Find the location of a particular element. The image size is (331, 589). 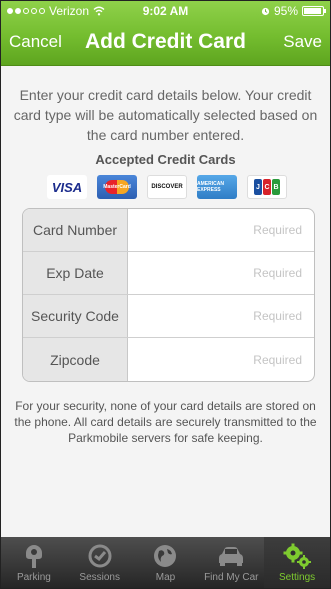

zipcode-input is located at coordinates (219, 359).